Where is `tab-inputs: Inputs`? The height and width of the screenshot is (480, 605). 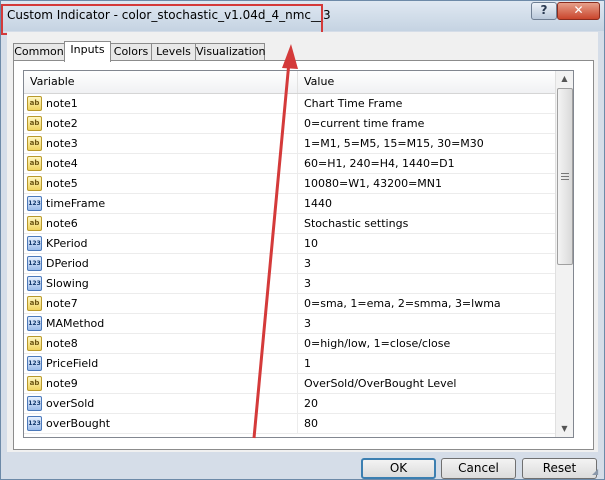 tab-inputs: Inputs is located at coordinates (87, 51).